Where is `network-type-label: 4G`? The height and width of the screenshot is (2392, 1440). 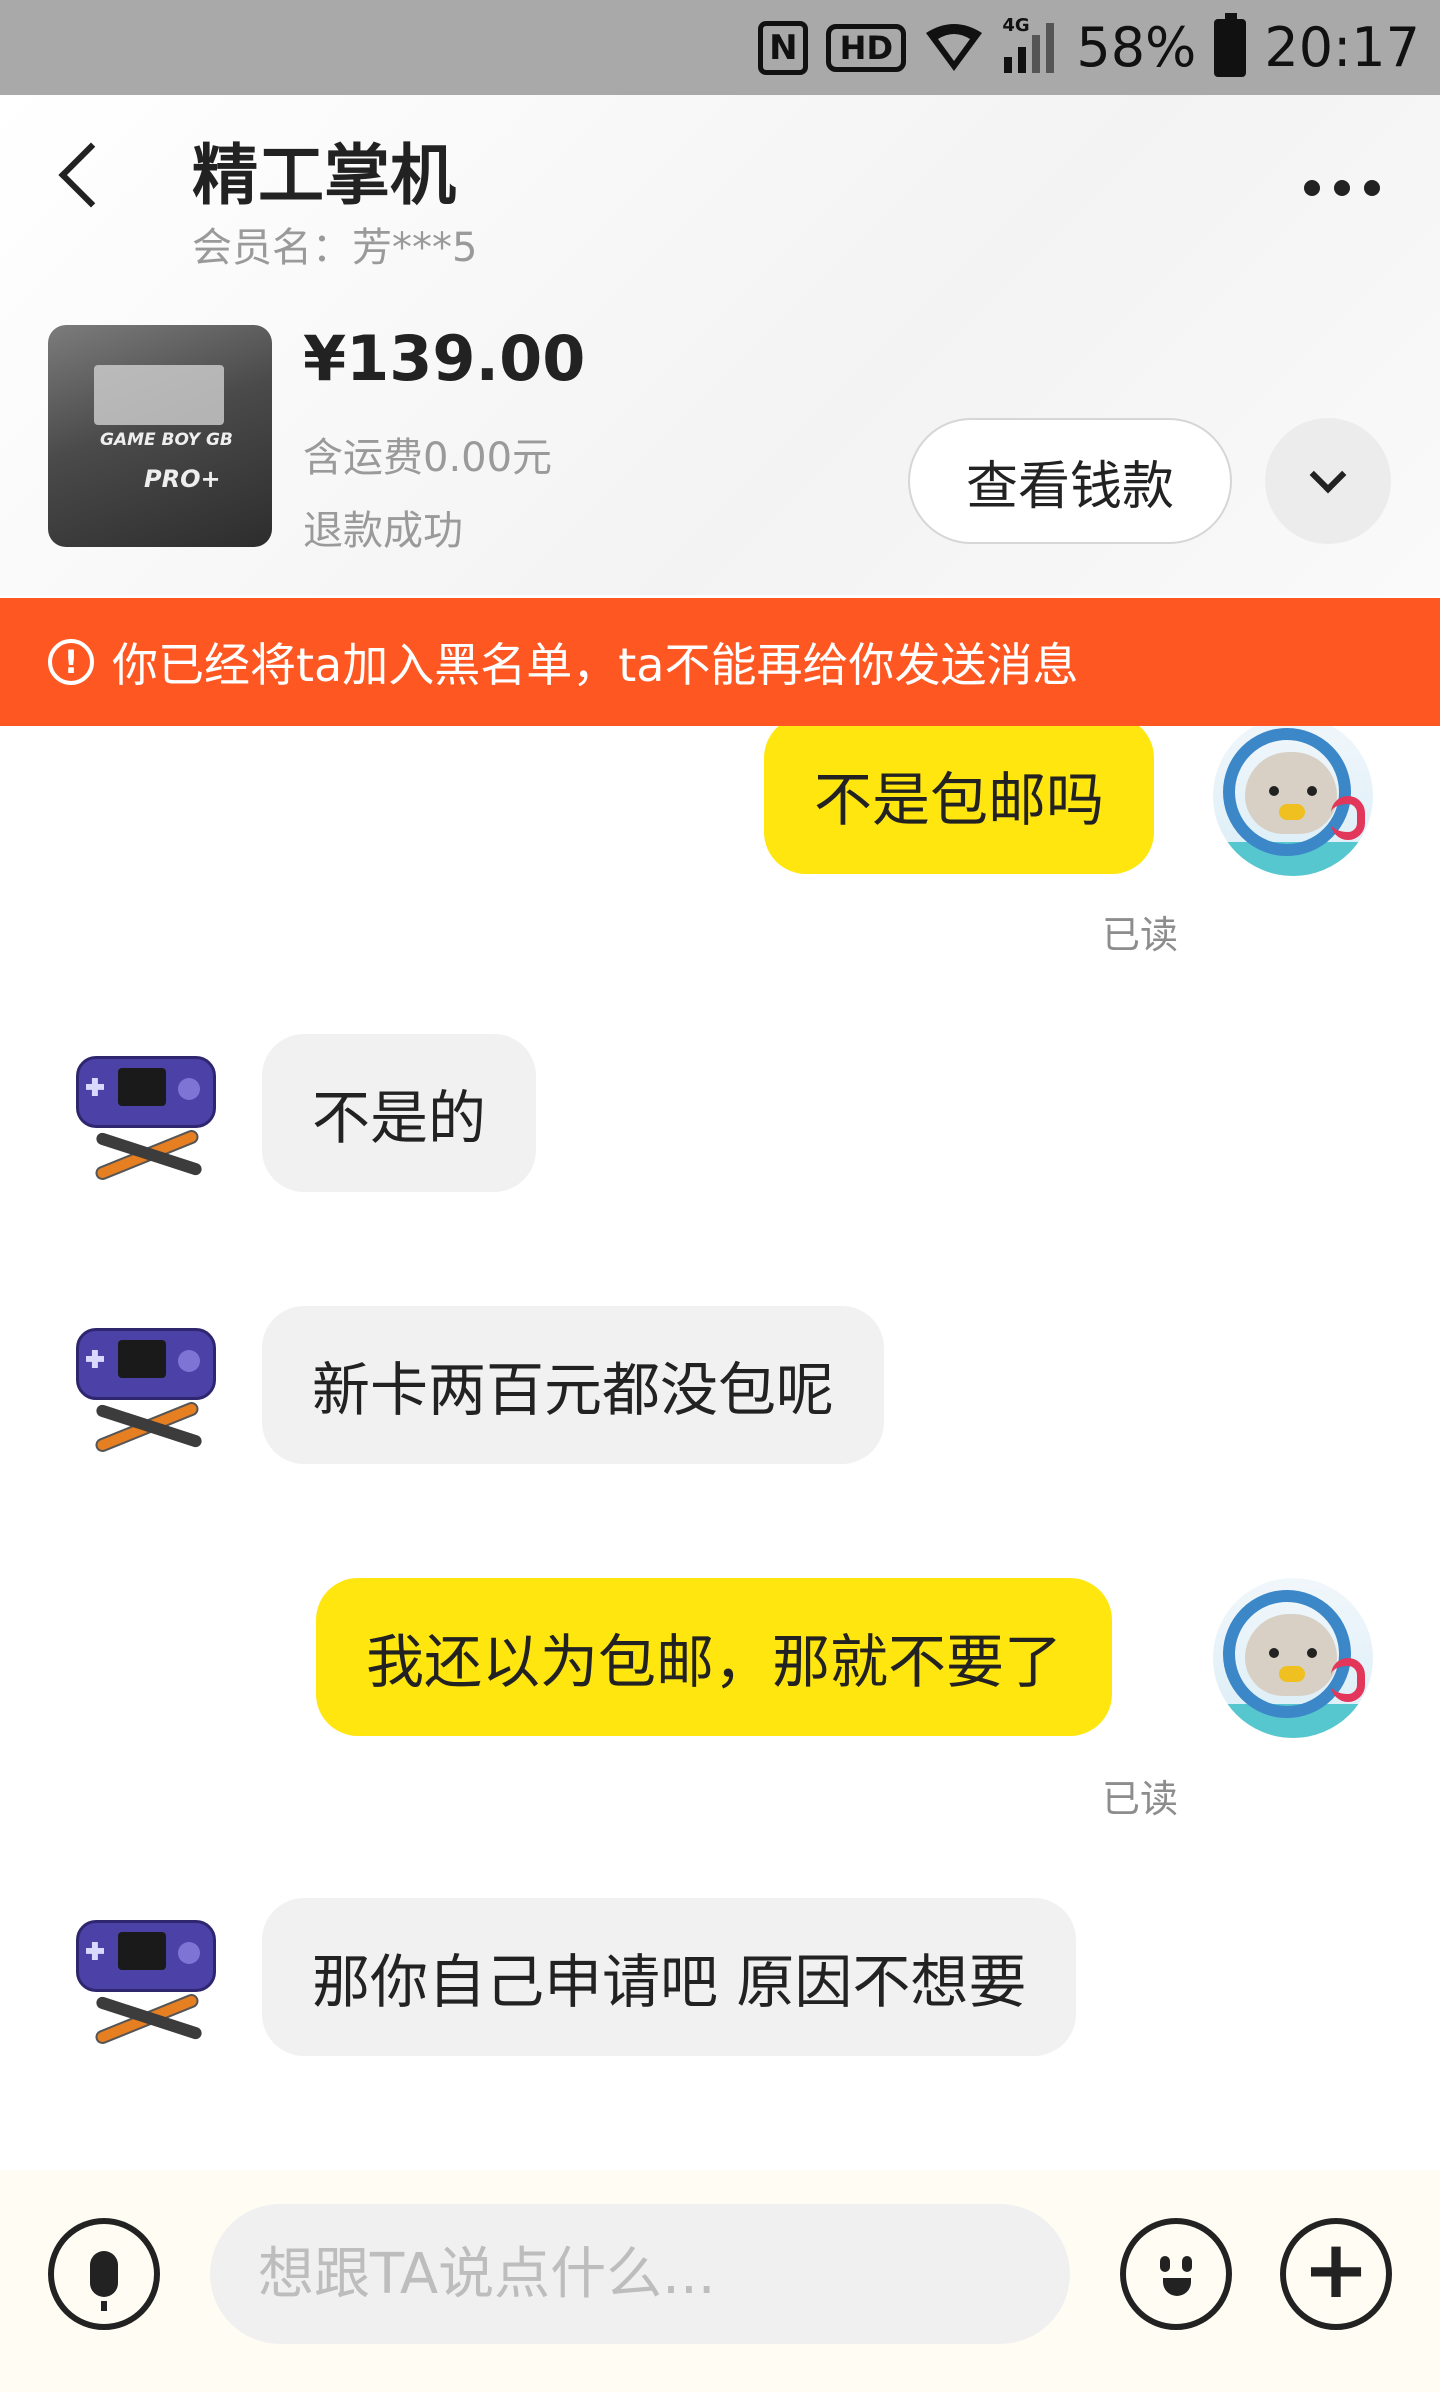 network-type-label: 4G is located at coordinates (1016, 25).